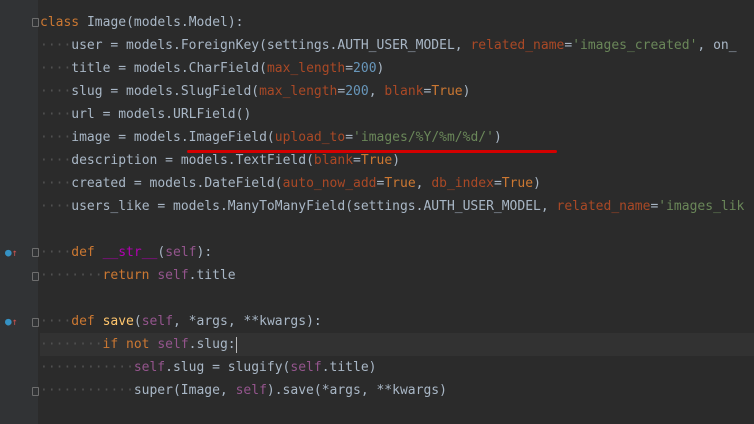  Describe the element at coordinates (161, 114) in the screenshot. I see `code-token: url = models.URLField()` at that location.